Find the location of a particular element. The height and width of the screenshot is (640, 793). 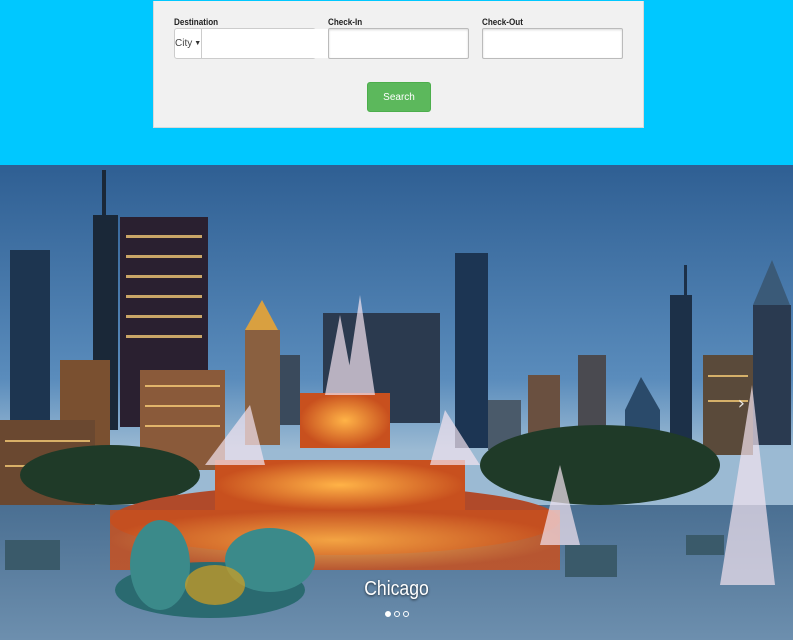

destination-type-dropdown: City ▼ is located at coordinates (189, 43).